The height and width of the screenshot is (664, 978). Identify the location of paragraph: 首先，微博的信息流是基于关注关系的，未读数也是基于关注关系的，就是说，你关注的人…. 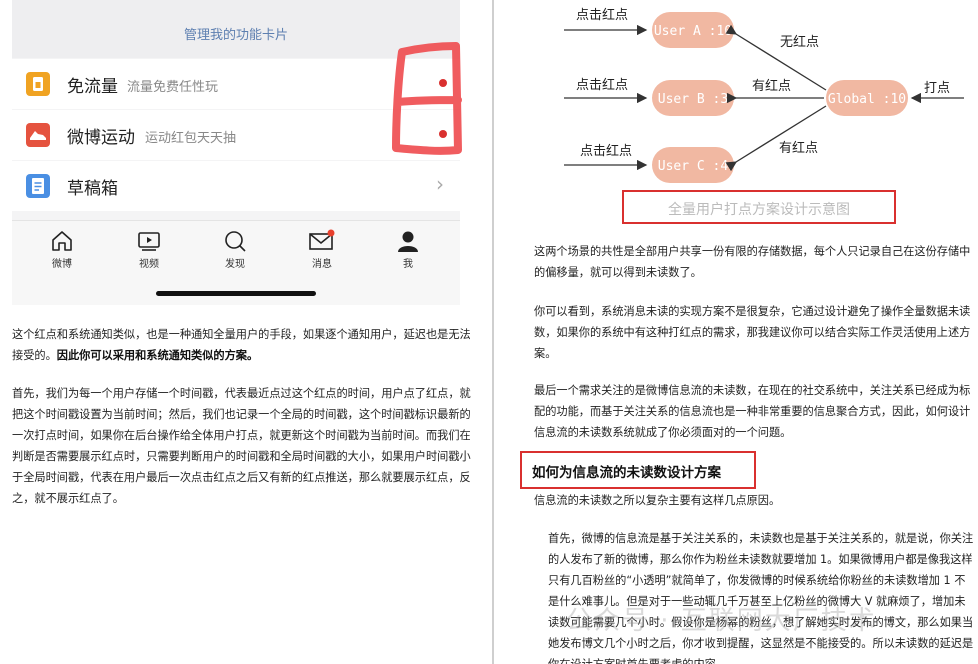
(761, 598).